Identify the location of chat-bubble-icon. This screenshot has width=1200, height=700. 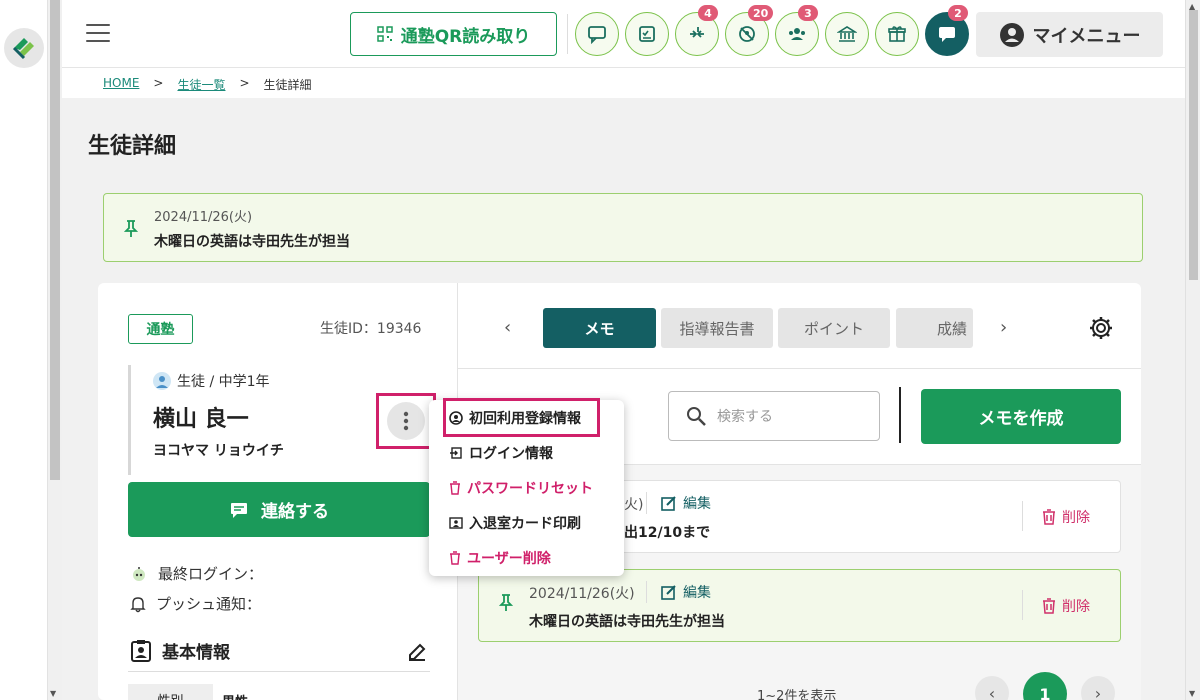
(597, 34).